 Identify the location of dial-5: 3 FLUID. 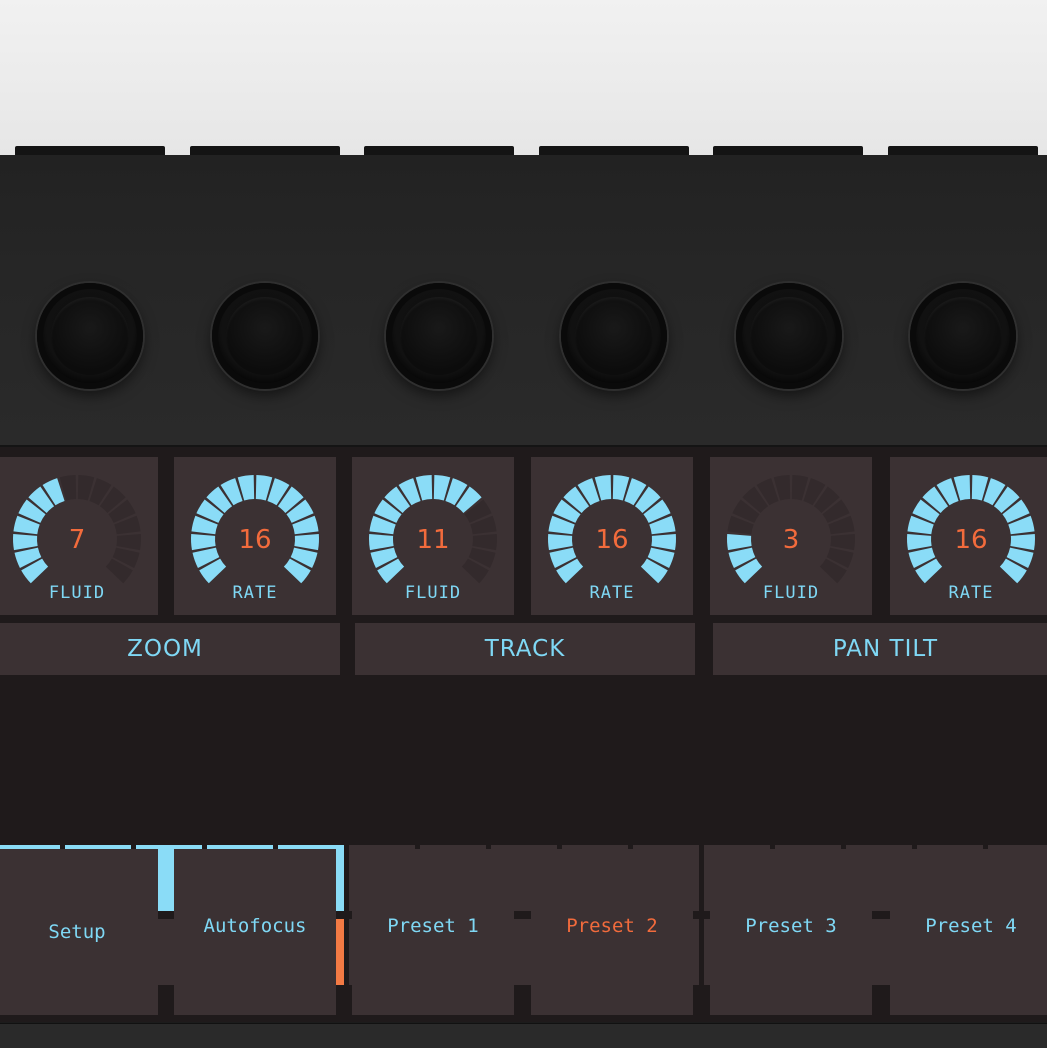
(791, 536).